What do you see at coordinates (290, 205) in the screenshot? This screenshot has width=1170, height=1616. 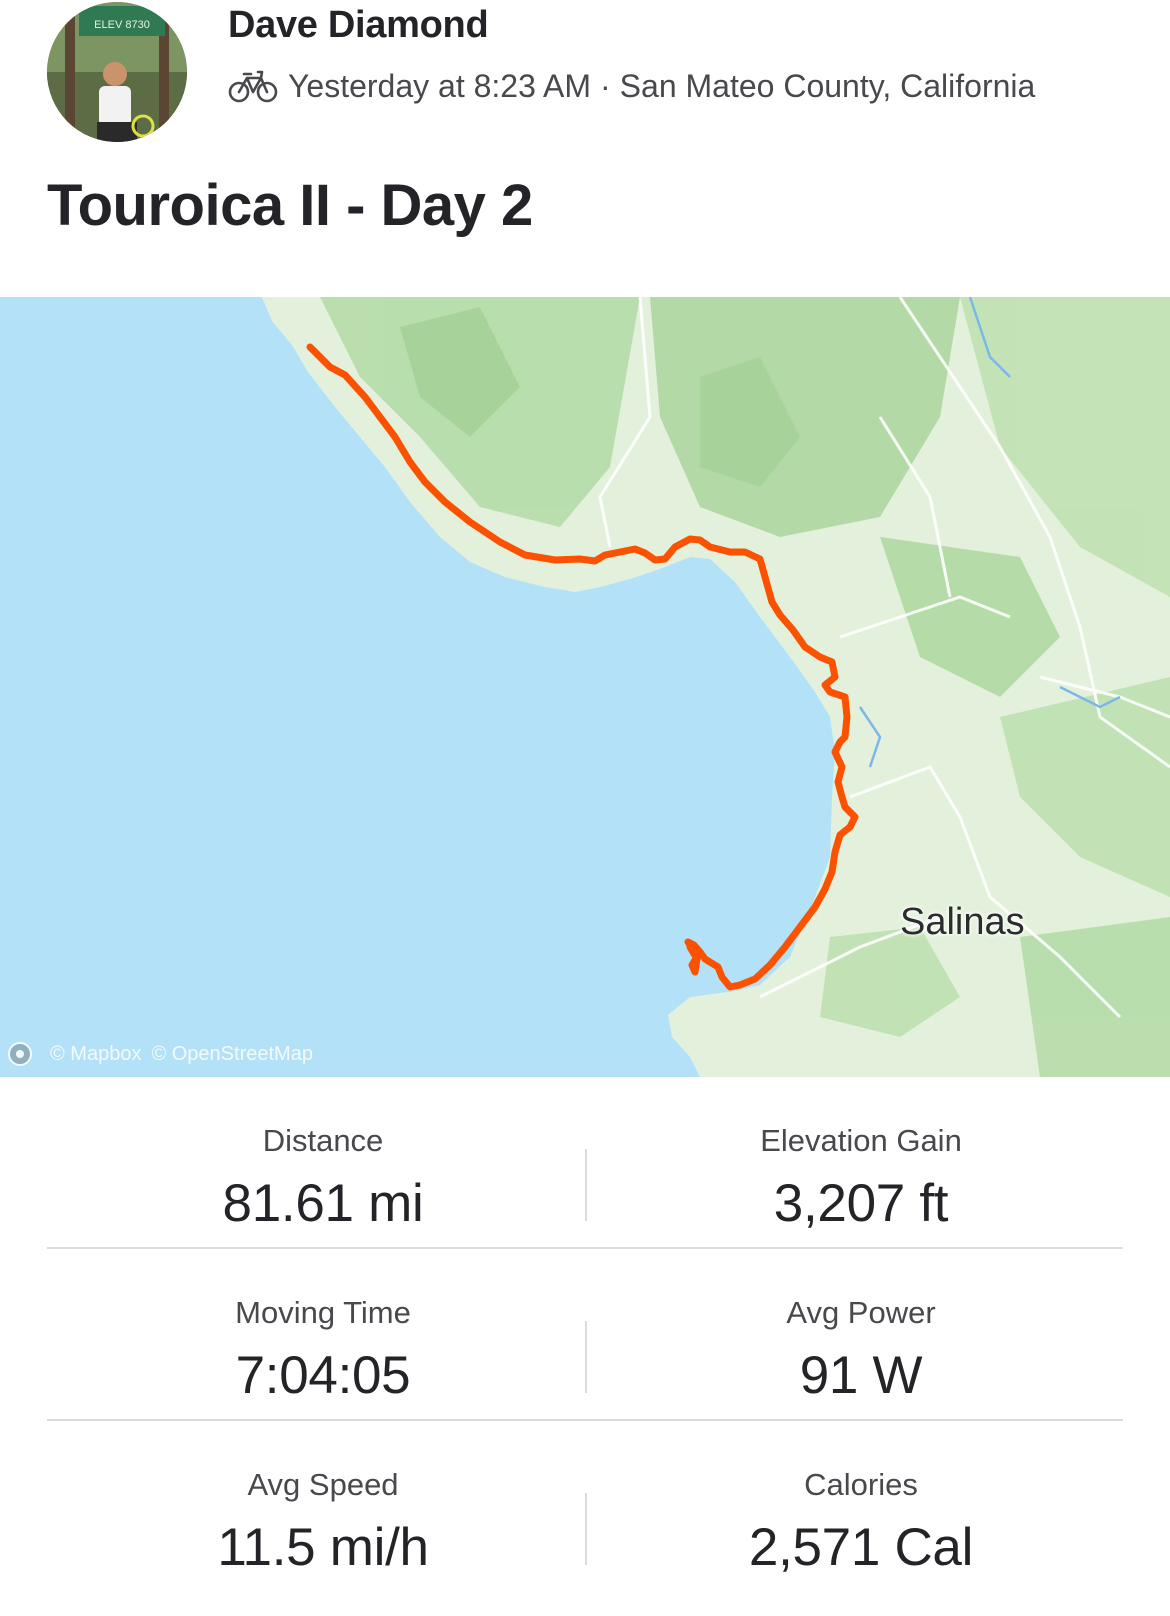 I see `activity-title: Touroica II - Day 2` at bounding box center [290, 205].